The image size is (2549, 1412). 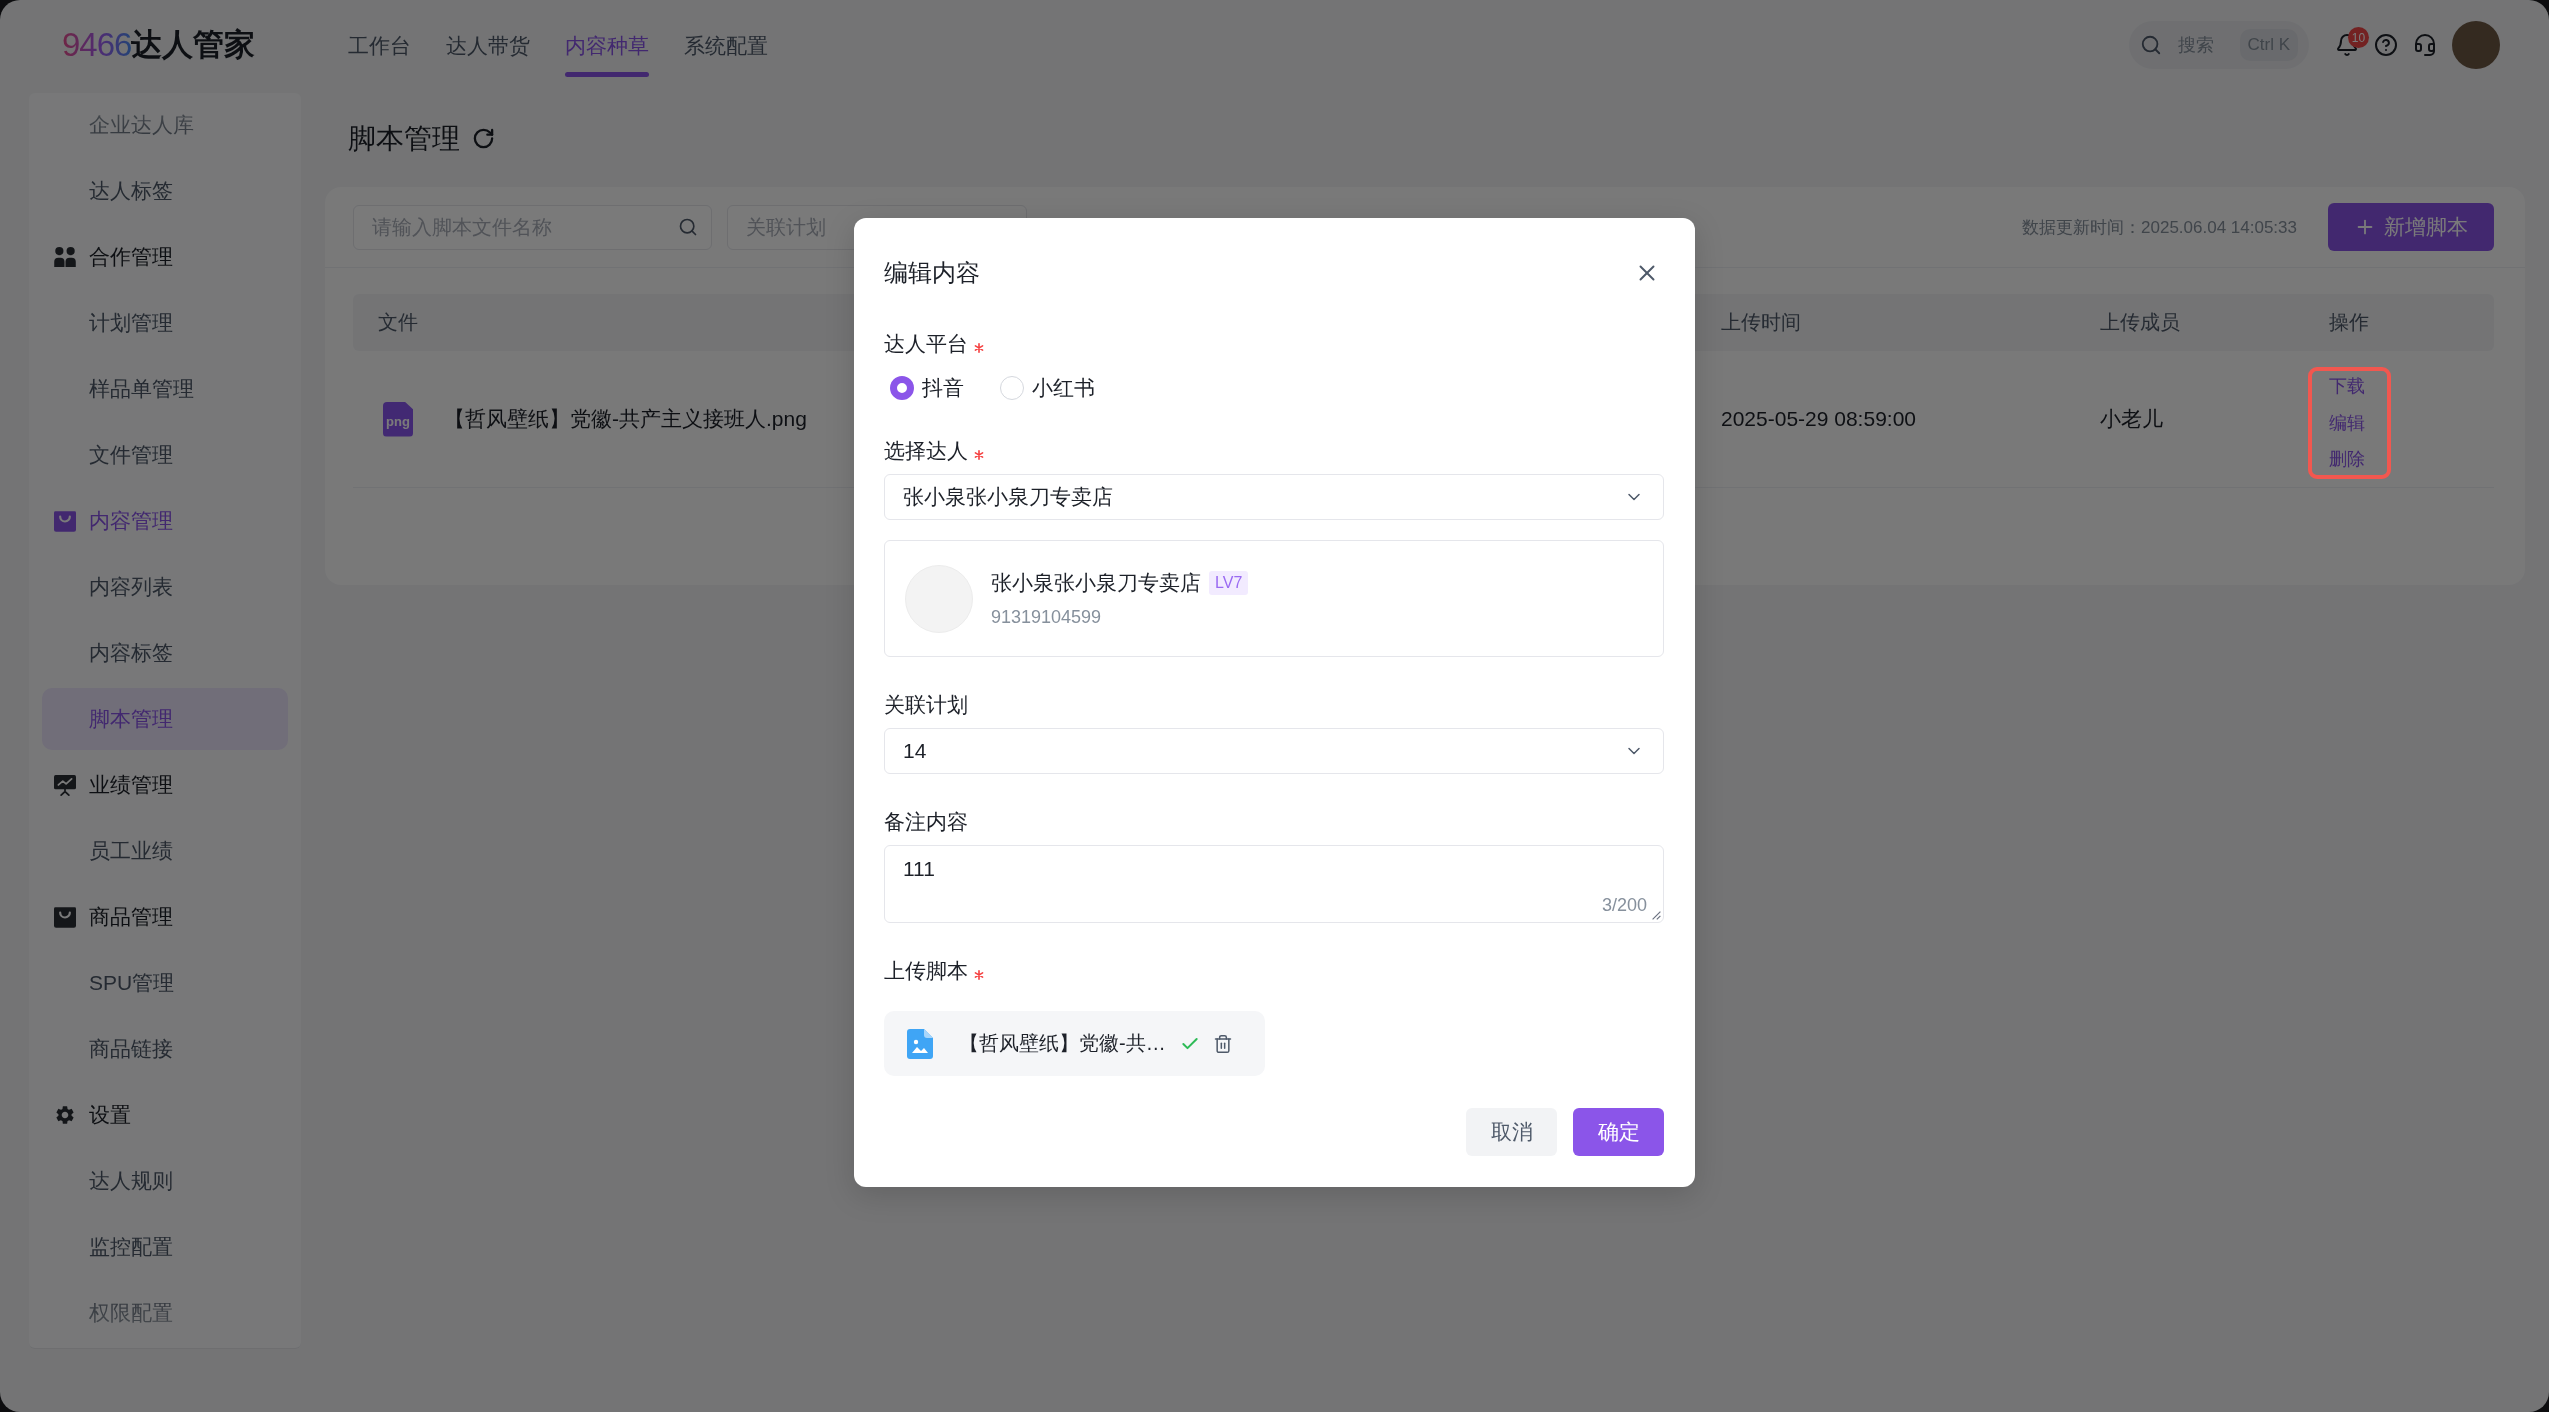 I want to click on file-name: 【哲风壁纸】党徽-共产主义接班人.png, so click(x=625, y=419).